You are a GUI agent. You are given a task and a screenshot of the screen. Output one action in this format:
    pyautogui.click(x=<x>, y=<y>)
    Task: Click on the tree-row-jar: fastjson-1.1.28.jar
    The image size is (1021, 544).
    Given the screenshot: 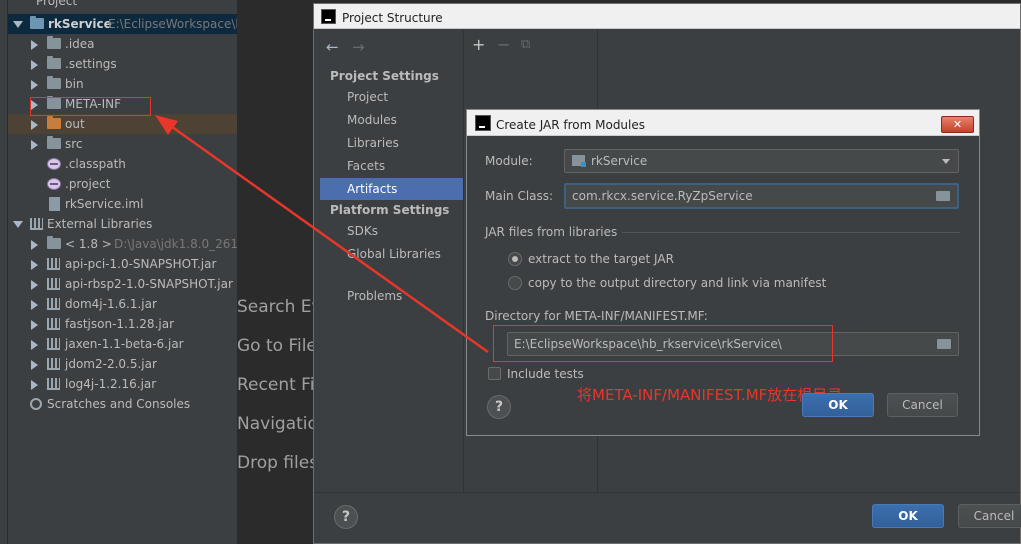 What is the action you would take?
    pyautogui.click(x=122, y=324)
    